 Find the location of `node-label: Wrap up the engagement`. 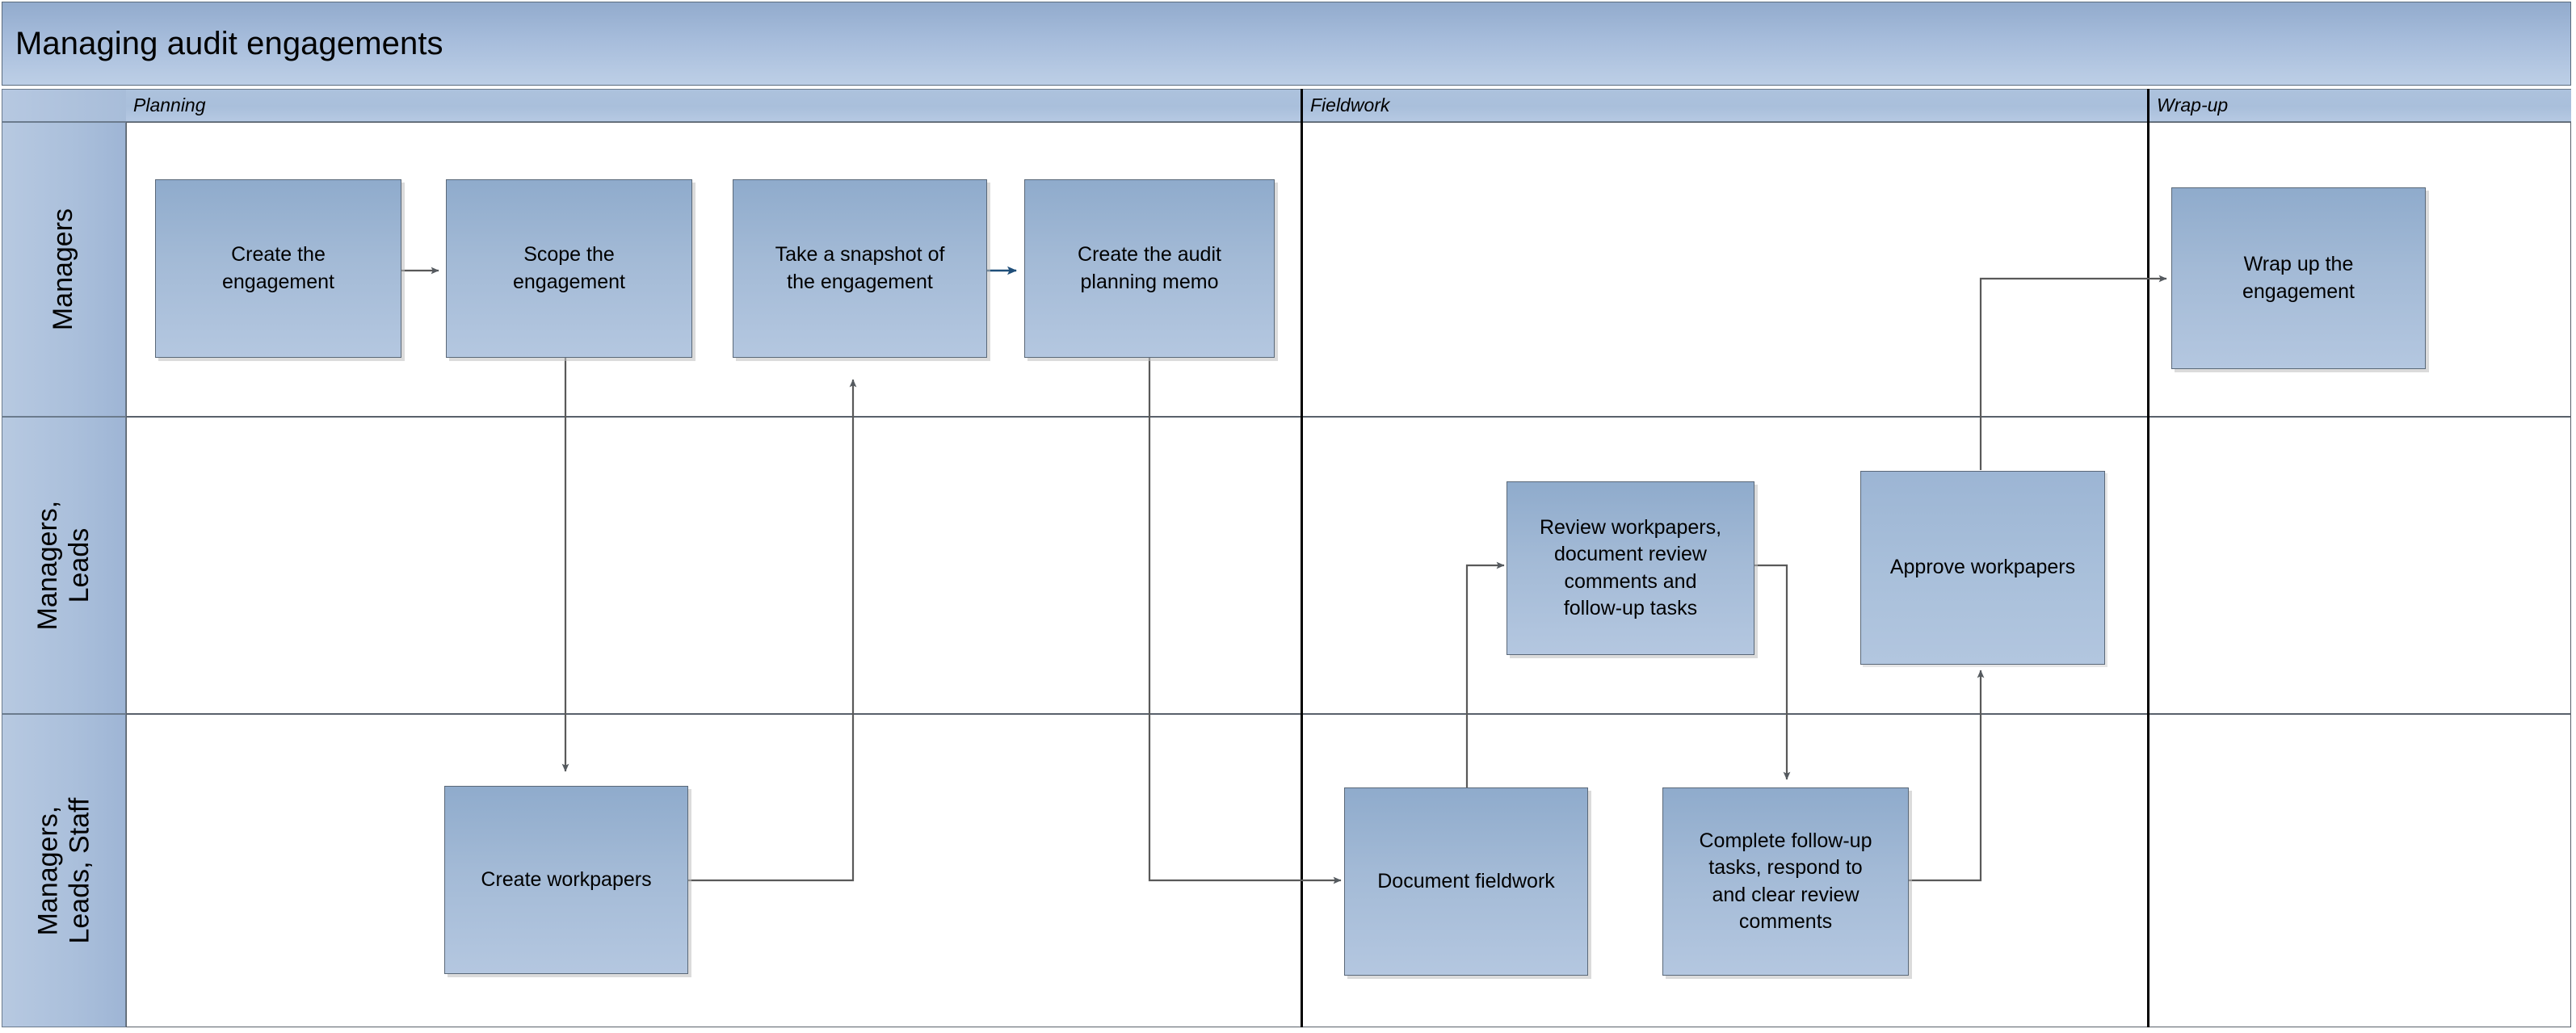

node-label: Wrap up the engagement is located at coordinates (2298, 278).